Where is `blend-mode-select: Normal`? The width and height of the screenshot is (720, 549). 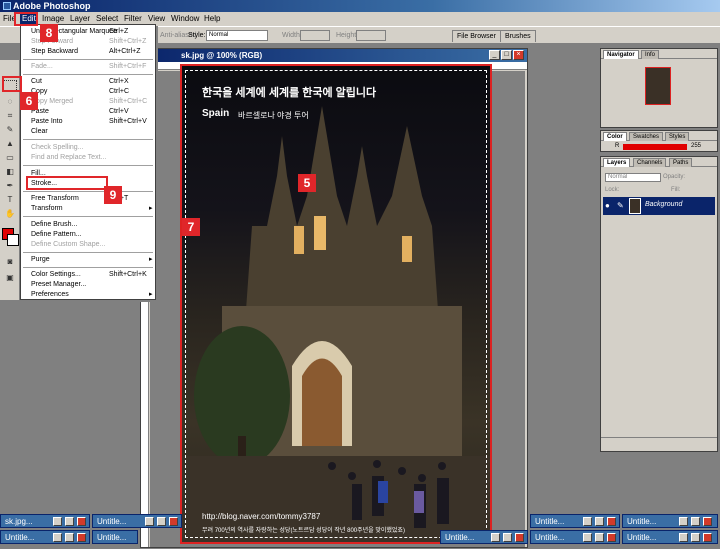
blend-mode-select: Normal is located at coordinates (633, 177).